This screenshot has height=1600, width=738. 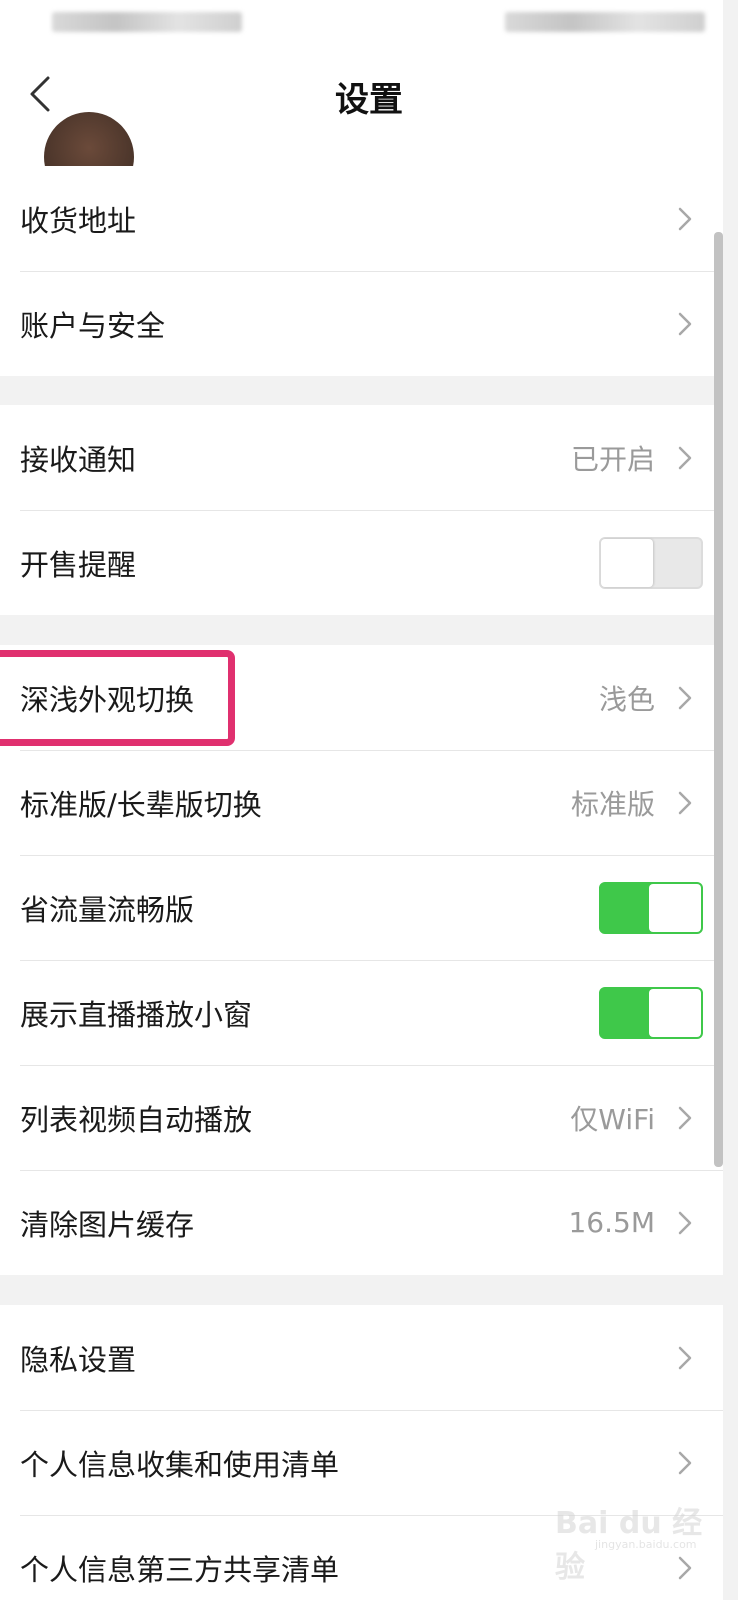 What do you see at coordinates (361, 218) in the screenshot?
I see `settings-item-shipping-address: 收货地址` at bounding box center [361, 218].